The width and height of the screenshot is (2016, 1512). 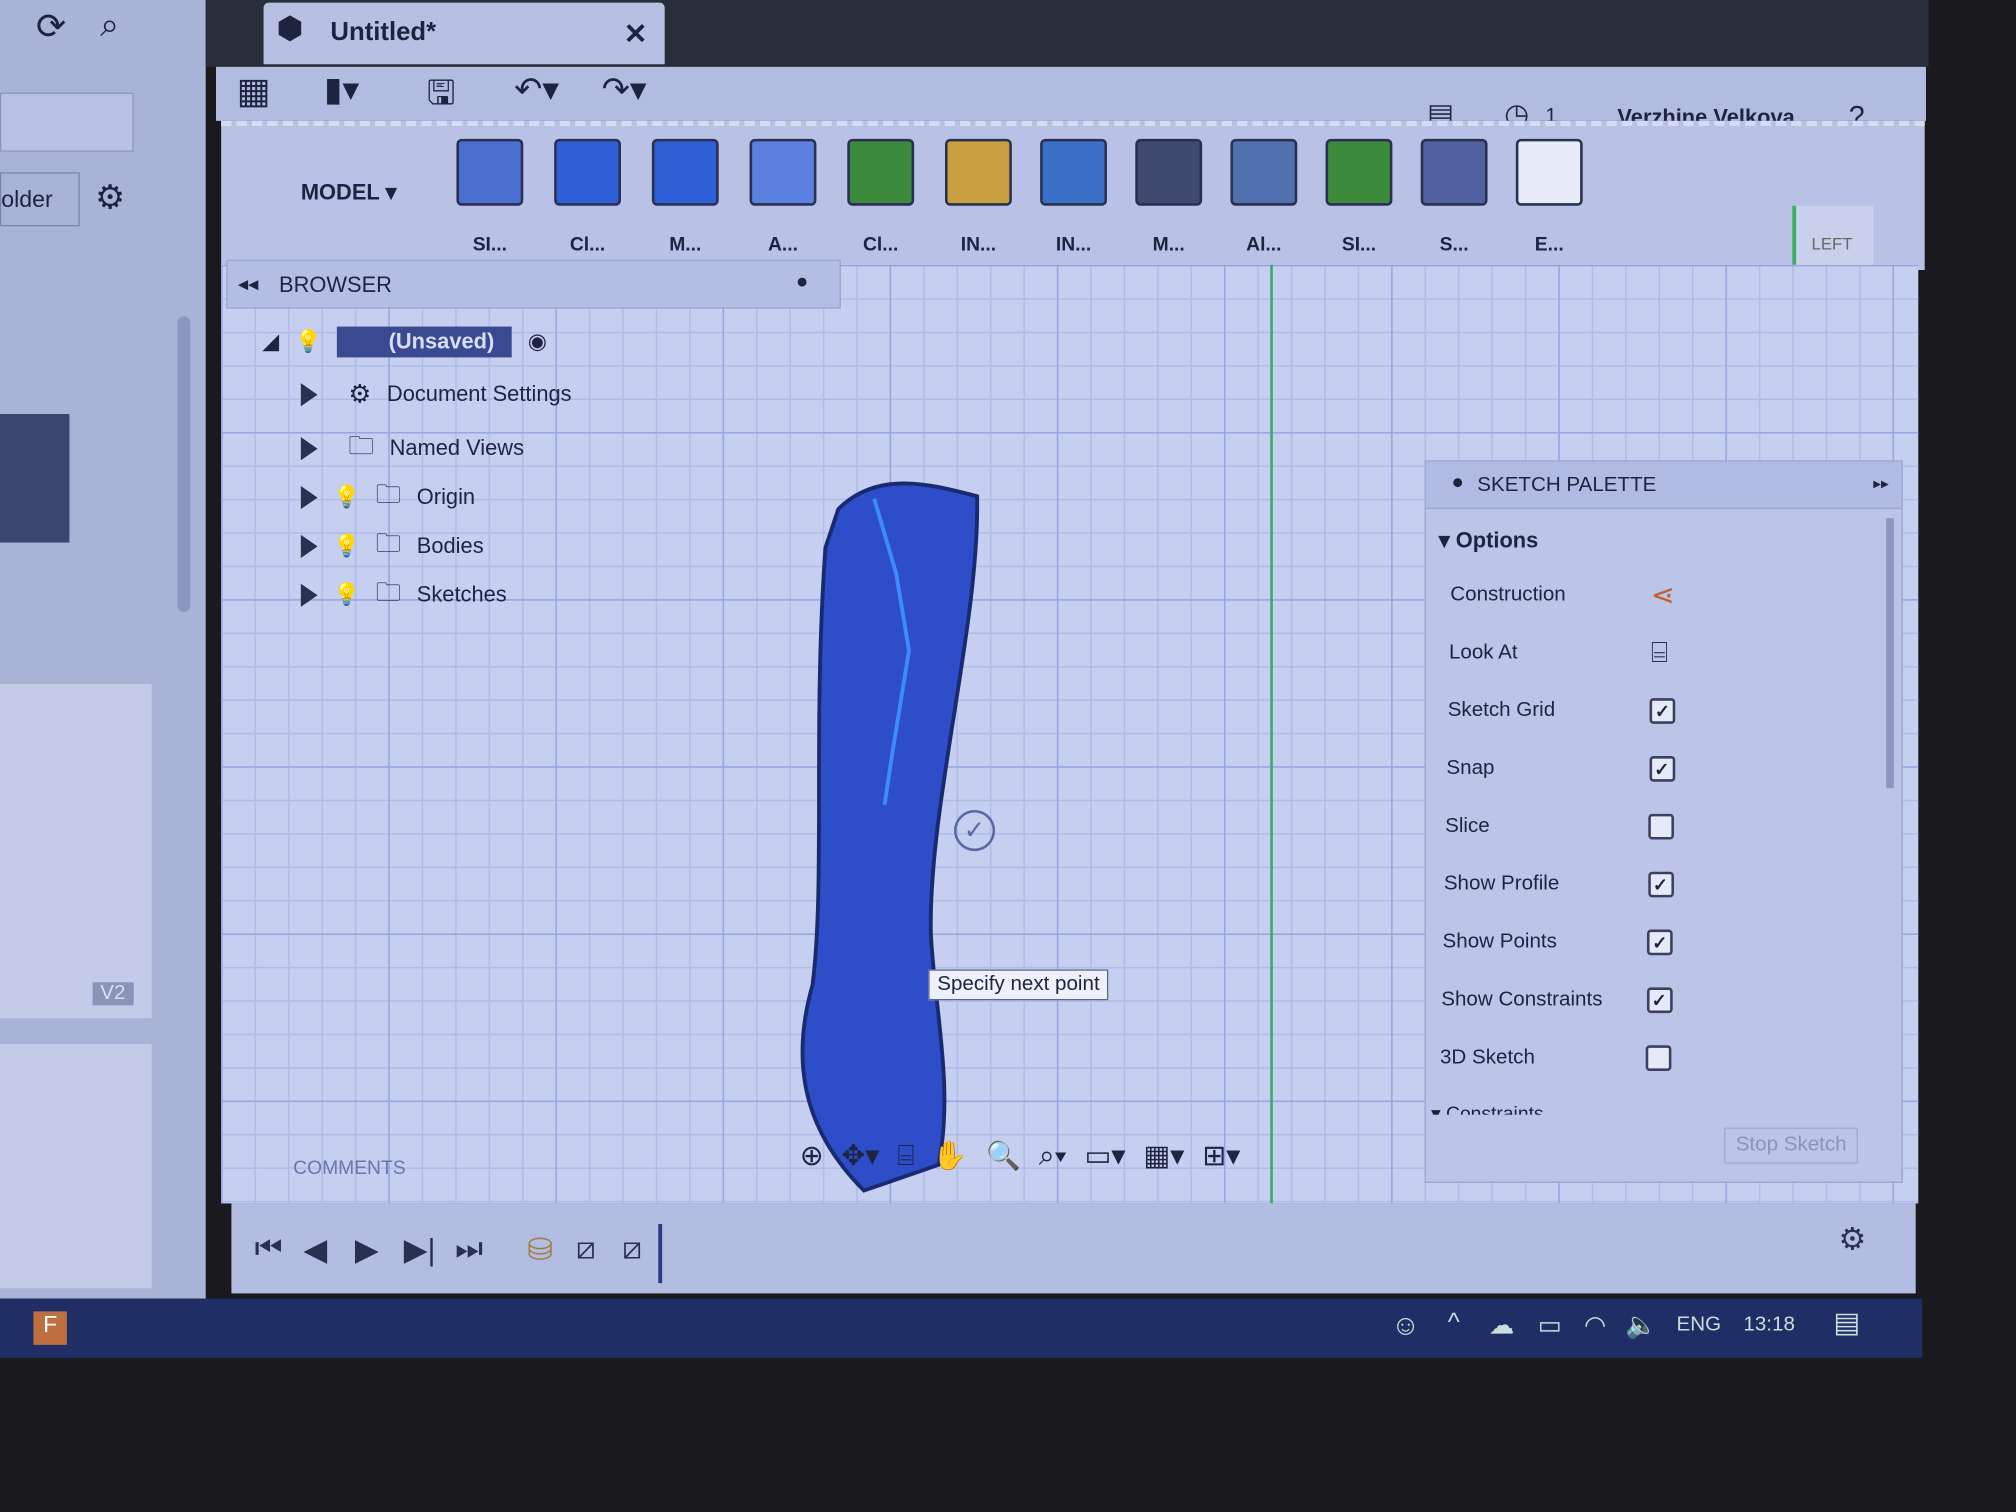 What do you see at coordinates (1502, 1325) in the screenshot?
I see `onedrive-icon: ☁` at bounding box center [1502, 1325].